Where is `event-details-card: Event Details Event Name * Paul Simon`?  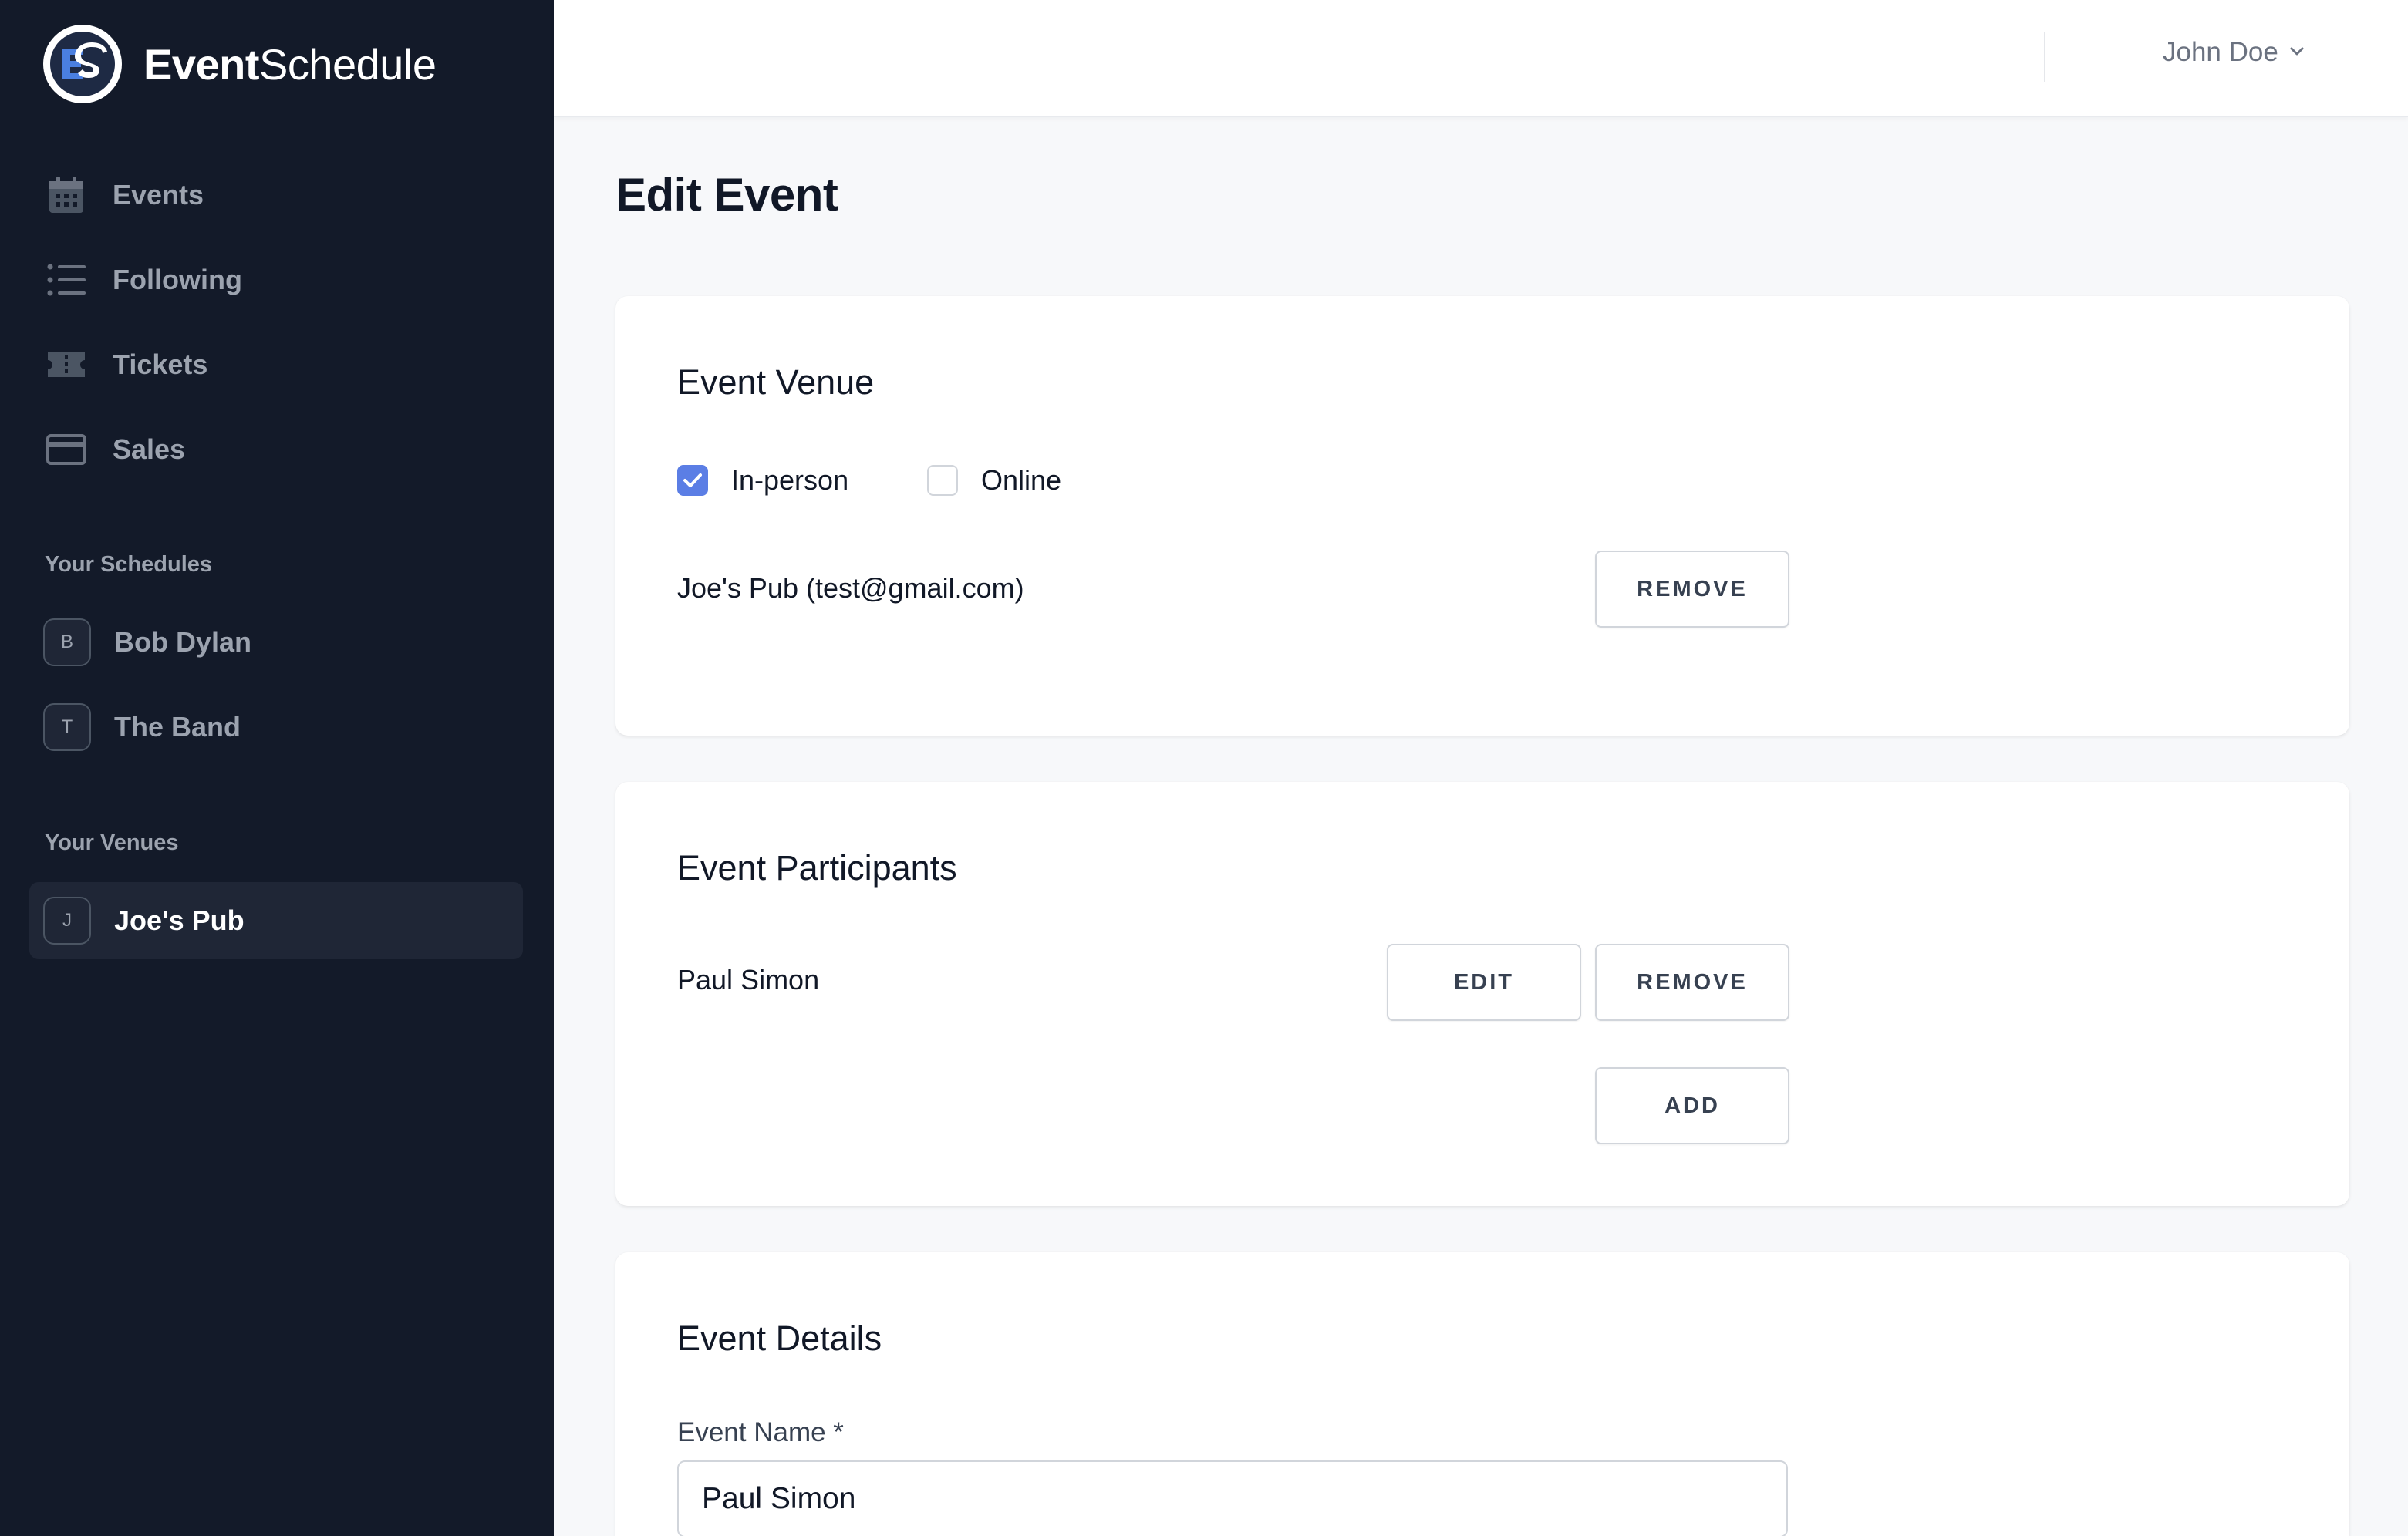 event-details-card: Event Details Event Name * Paul Simon is located at coordinates (1482, 1394).